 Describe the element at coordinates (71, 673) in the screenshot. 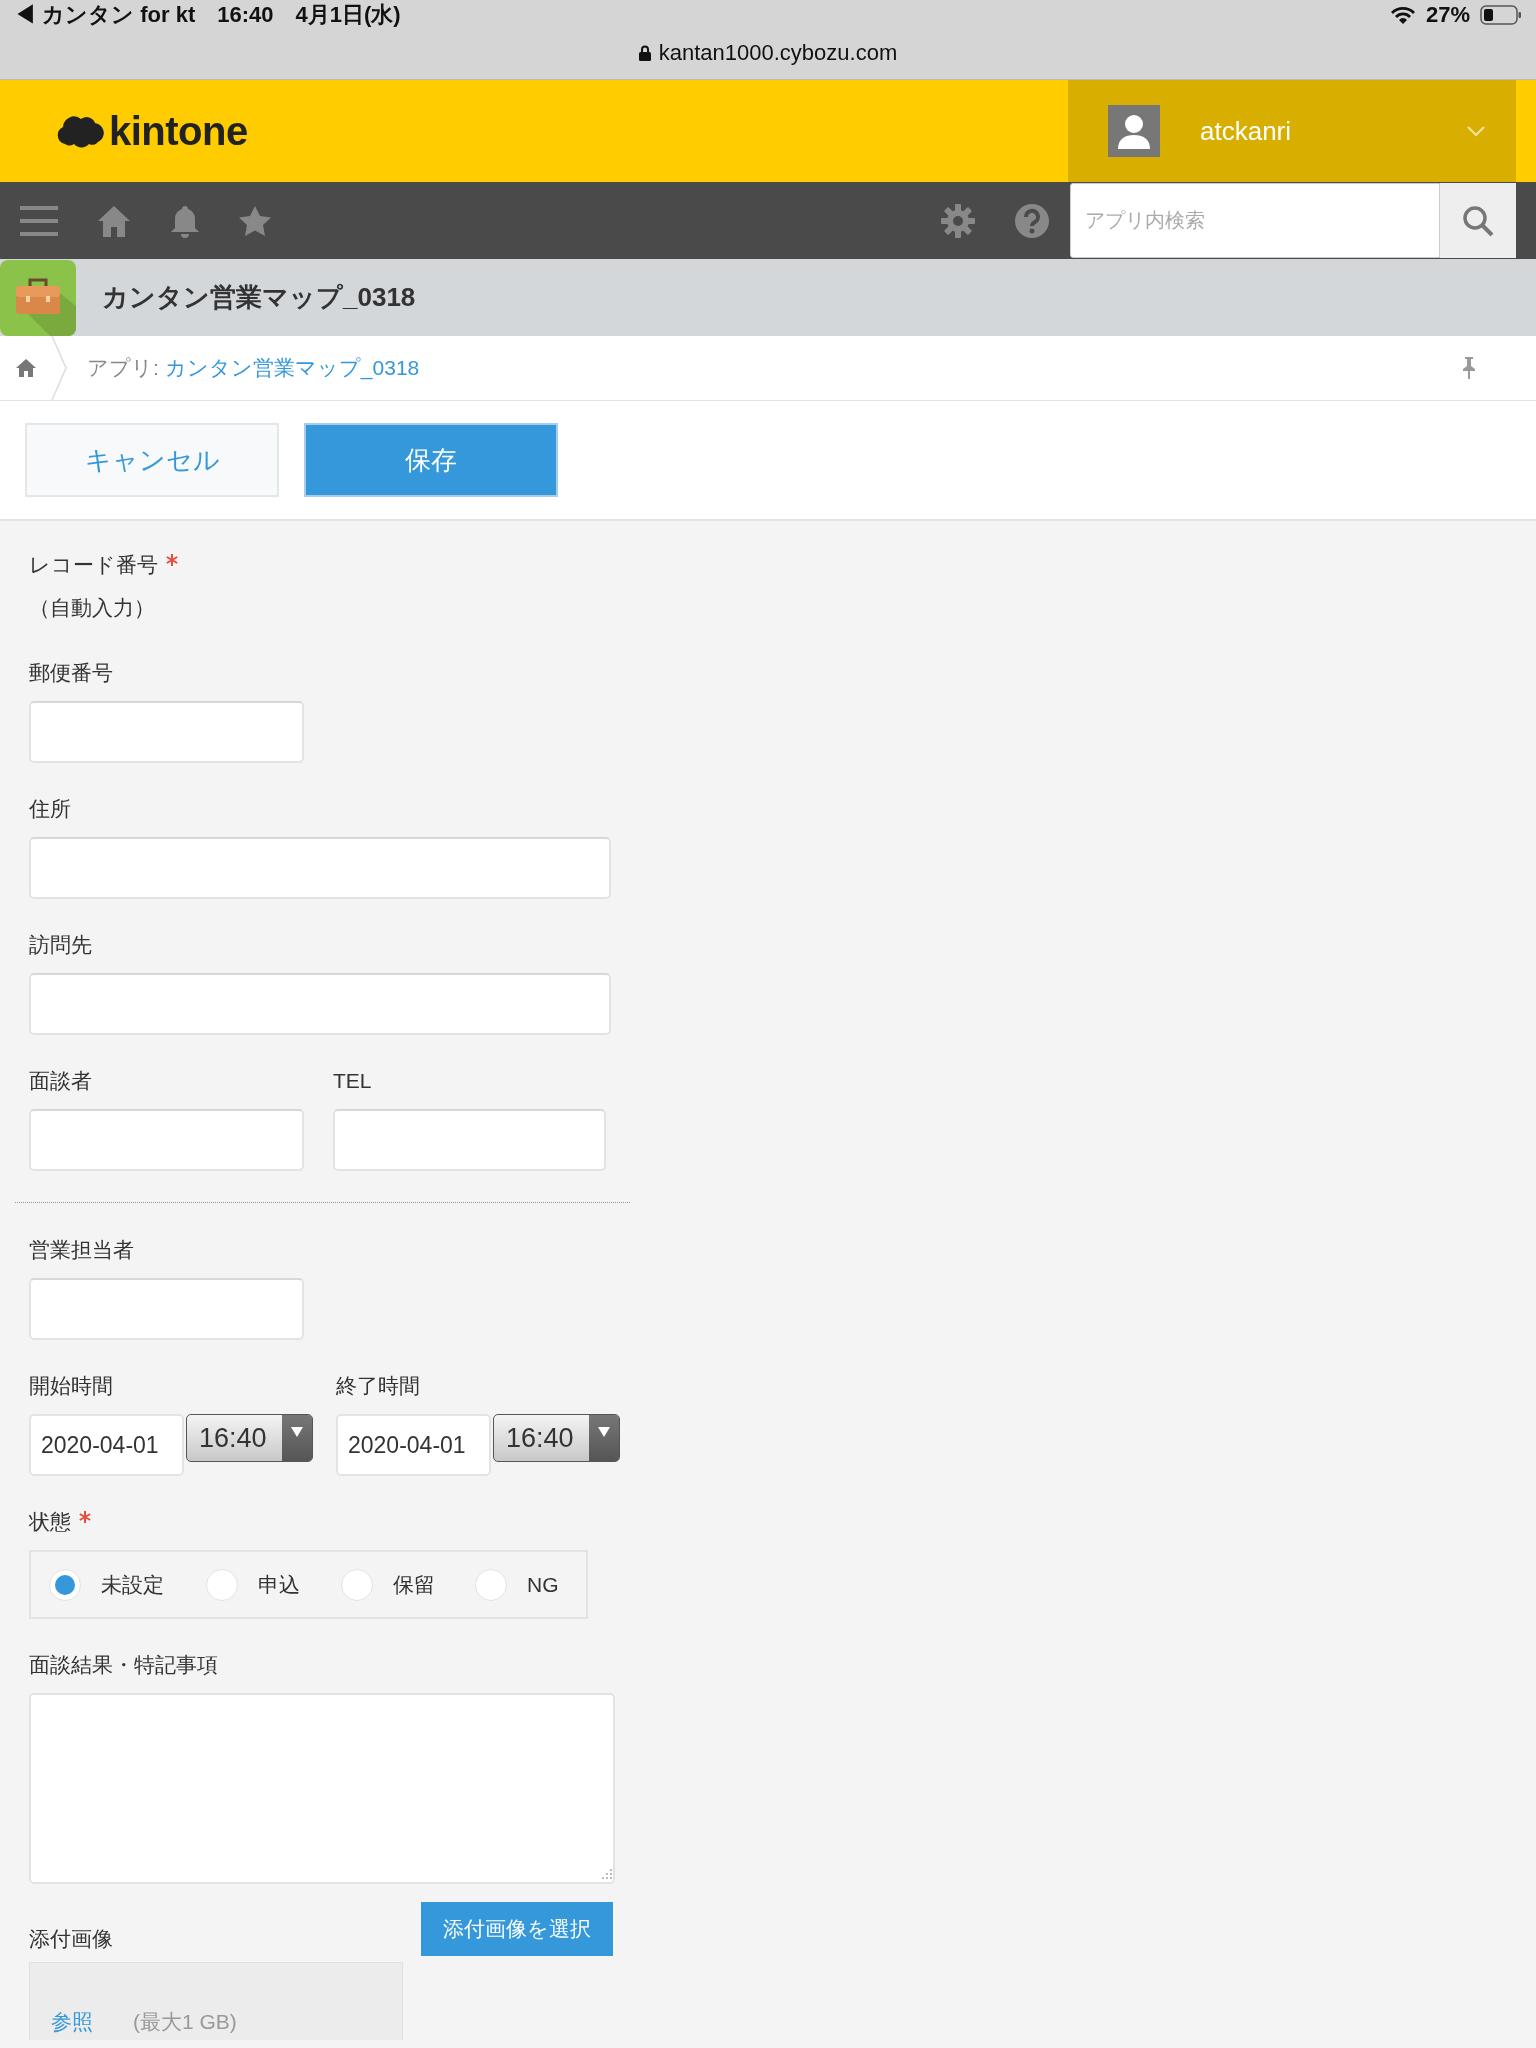

I see `field-label: 郵便番号` at that location.